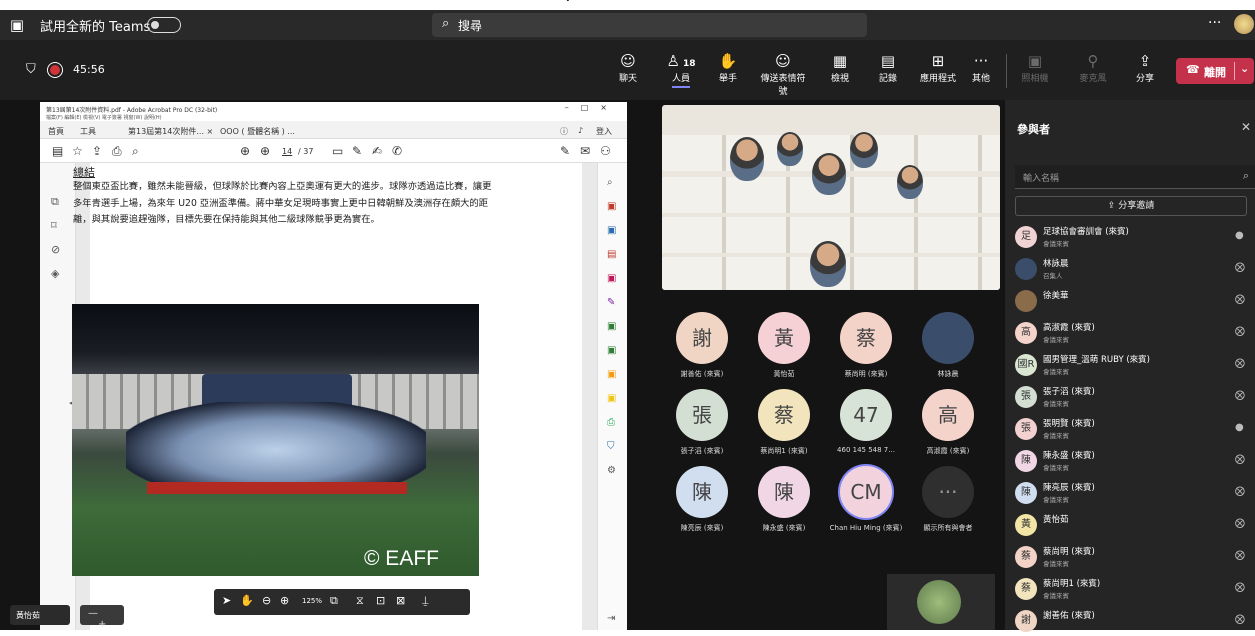 This screenshot has height=636, width=1255. I want to click on toolbar-view-button: ▦ 檢視, so click(840, 68).